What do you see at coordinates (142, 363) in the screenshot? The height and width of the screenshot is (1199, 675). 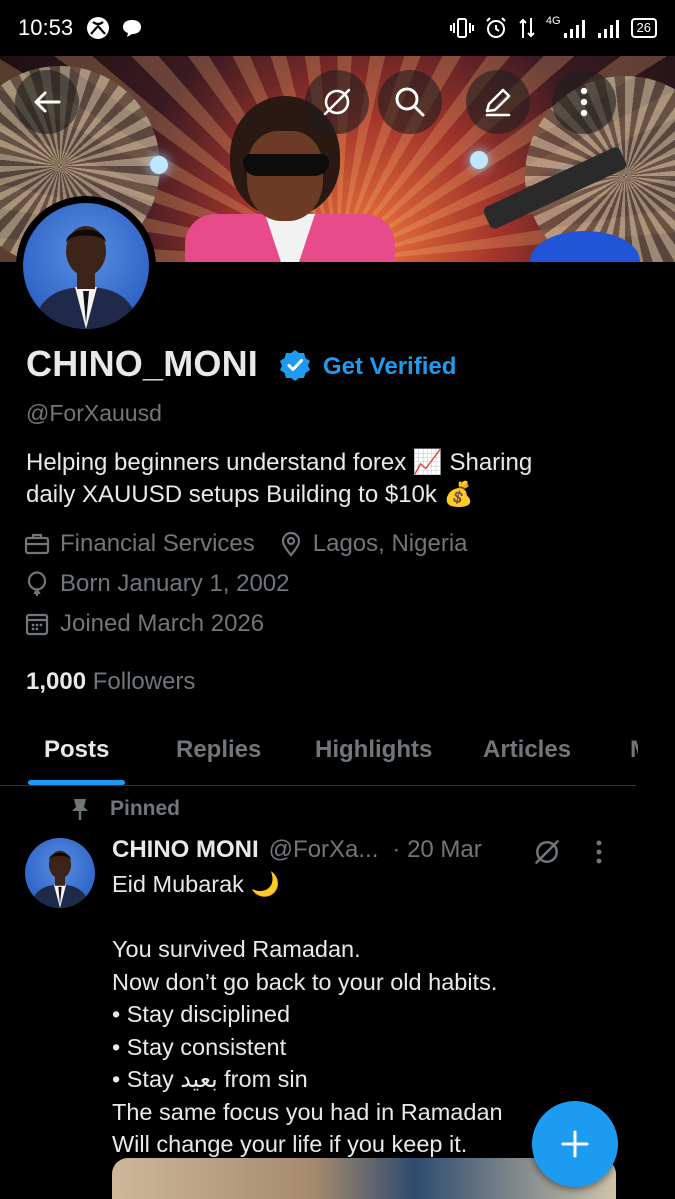 I see `profile-name: CHINO_MONI` at bounding box center [142, 363].